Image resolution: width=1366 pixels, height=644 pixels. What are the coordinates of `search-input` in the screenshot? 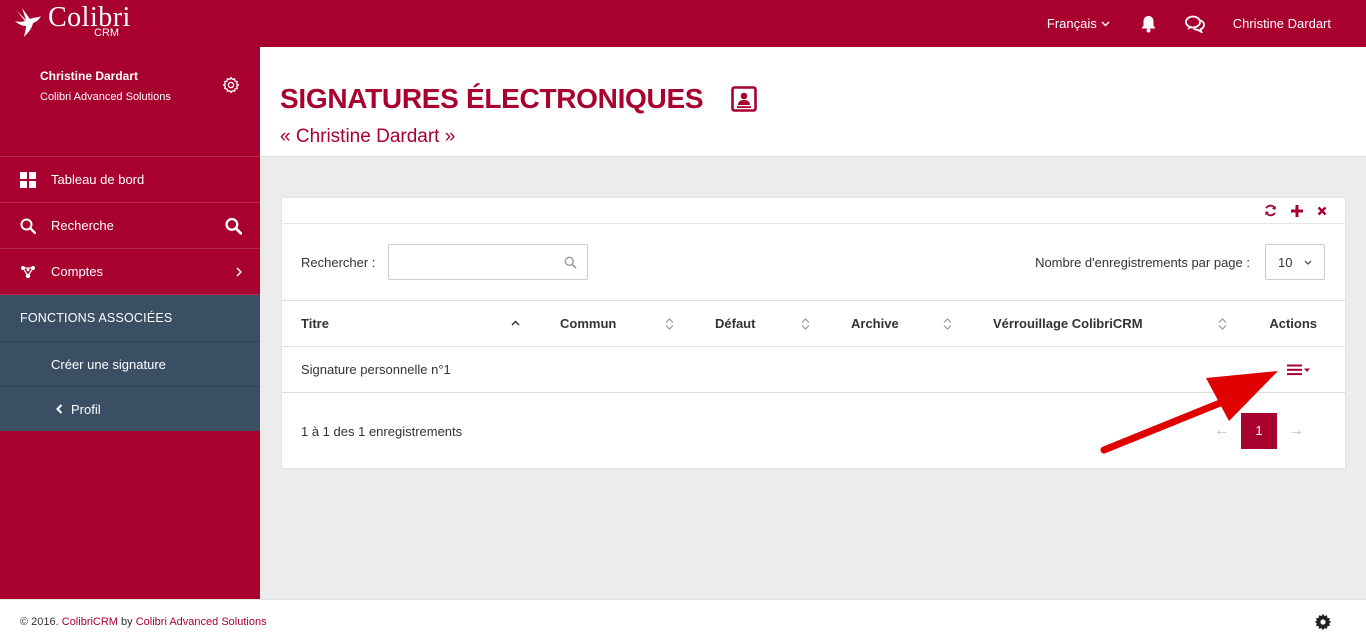 It's located at (488, 262).